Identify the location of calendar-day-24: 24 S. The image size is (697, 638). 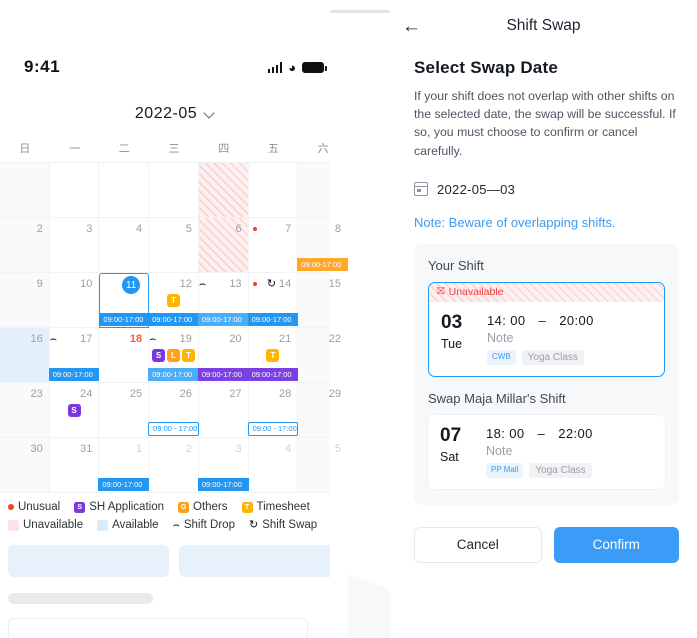
(74, 410).